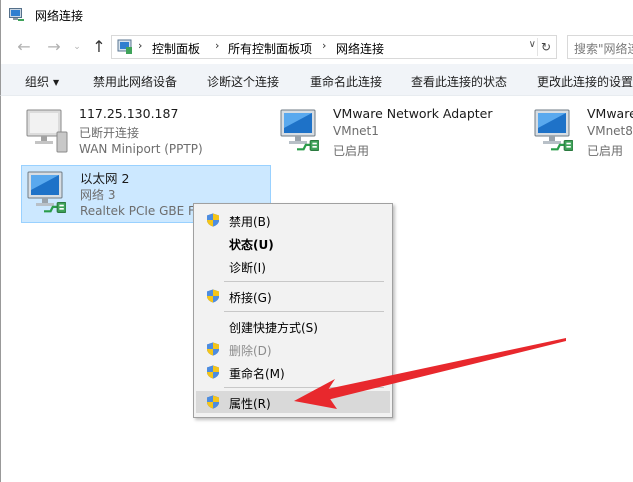 Image resolution: width=633 pixels, height=482 pixels. I want to click on adapter-device: WAN Miniport (PPTP), so click(141, 149).